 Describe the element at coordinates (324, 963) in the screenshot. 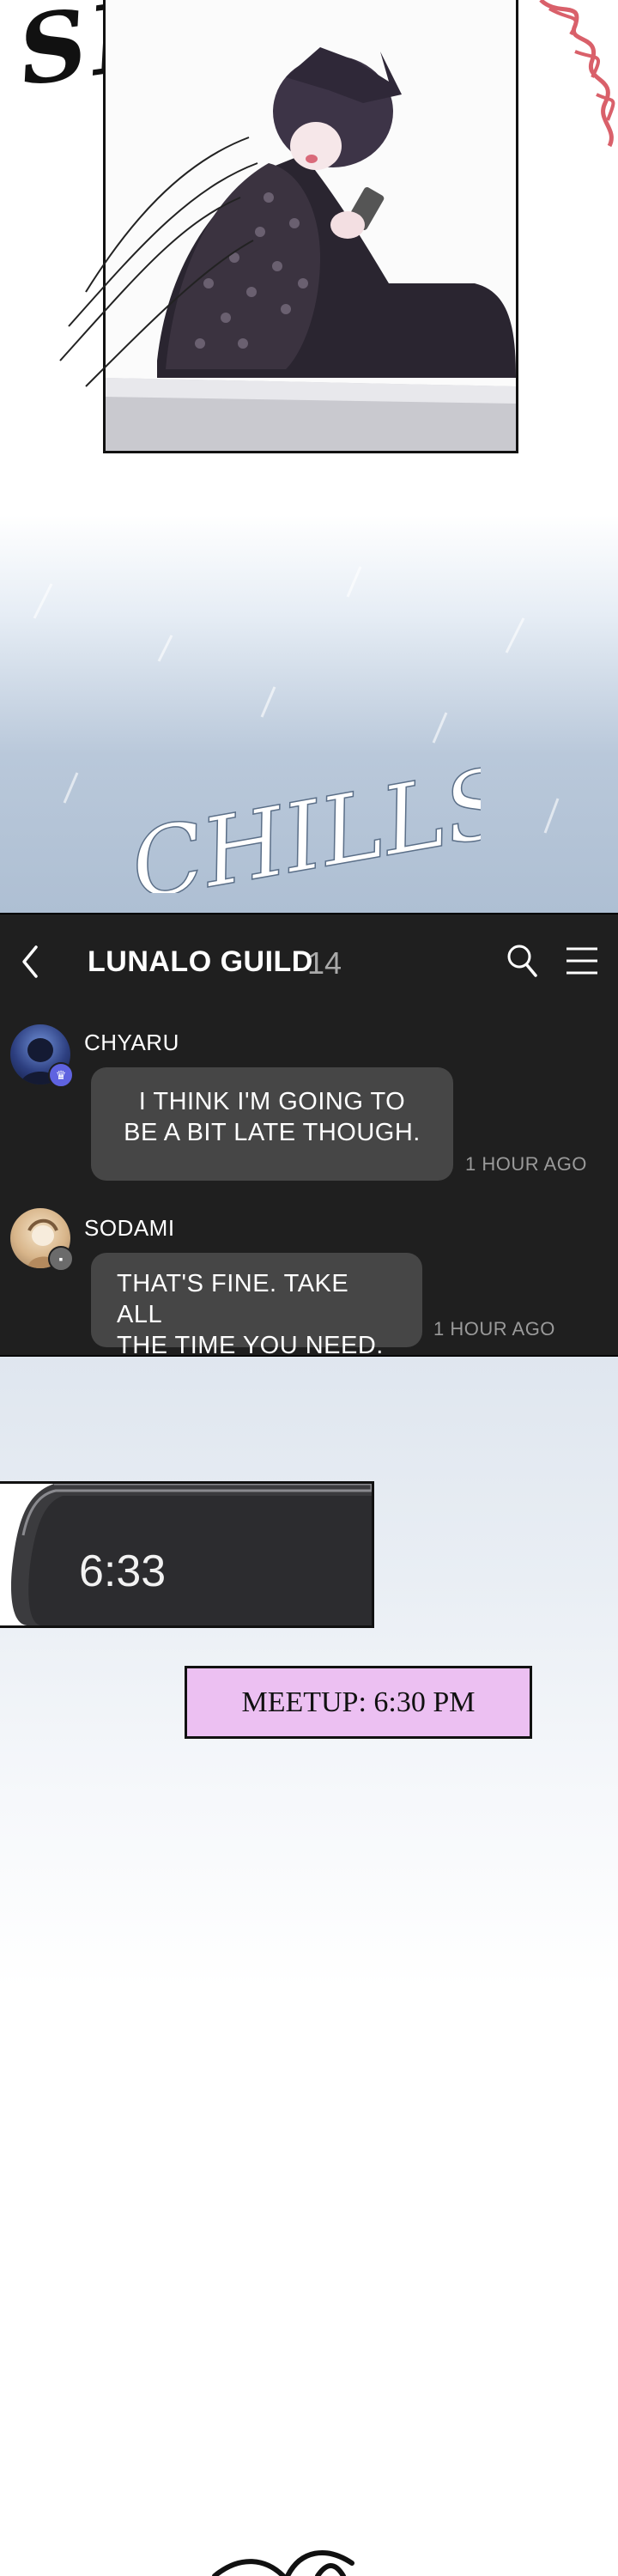

I see `member-count: 14` at that location.